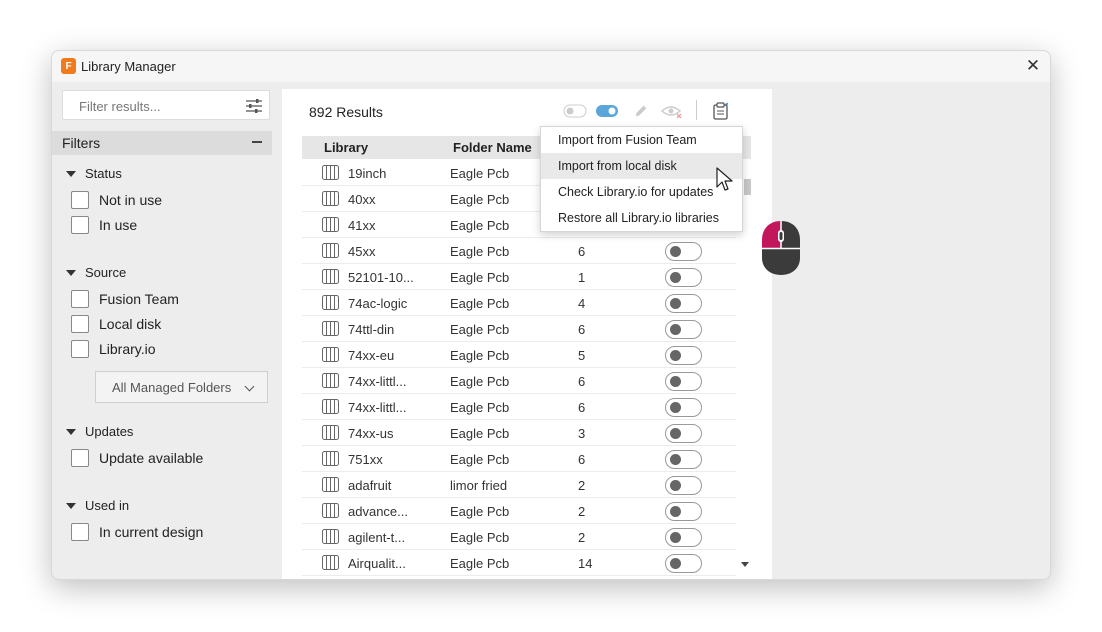 Image resolution: width=1102 pixels, height=632 pixels. What do you see at coordinates (519, 563) in the screenshot?
I see `table-row: Airqualit... Eagle Pcb 14` at bounding box center [519, 563].